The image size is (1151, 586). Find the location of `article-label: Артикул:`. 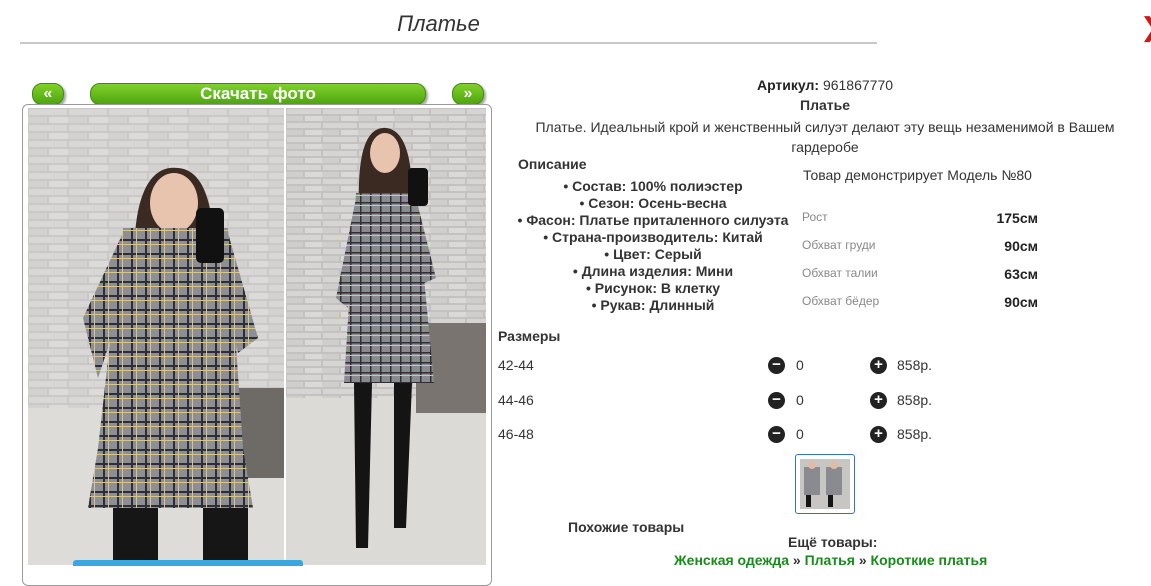

article-label: Артикул: is located at coordinates (788, 85).